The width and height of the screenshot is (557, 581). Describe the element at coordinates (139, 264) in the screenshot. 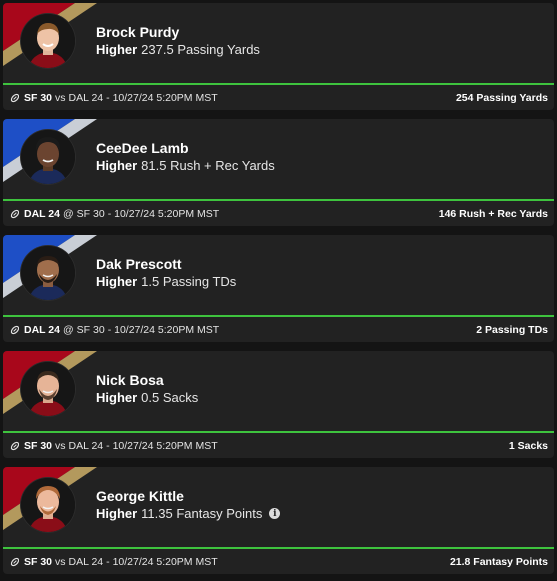

I see `player-name: Dak Prescott` at that location.